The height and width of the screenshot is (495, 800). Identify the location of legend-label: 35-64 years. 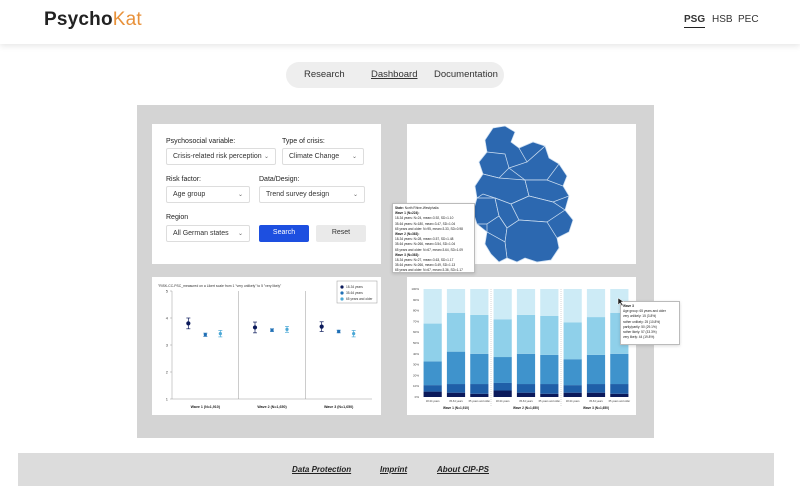
(354, 293).